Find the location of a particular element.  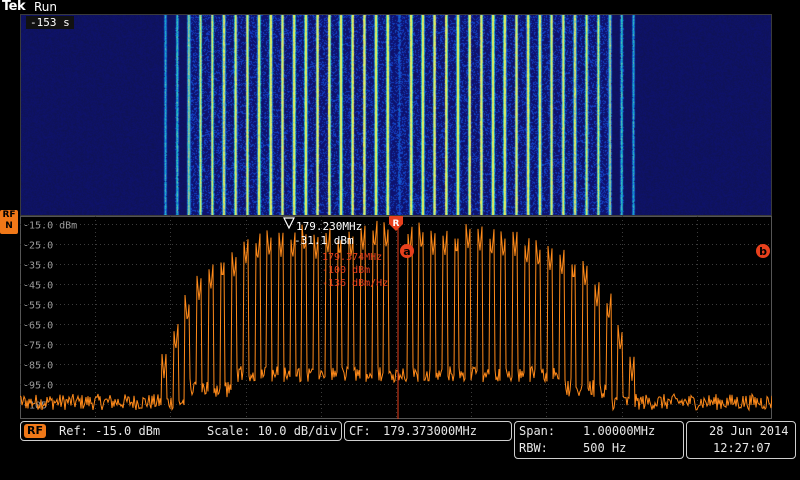

marker-a-badge-letter: a is located at coordinates (406, 251).